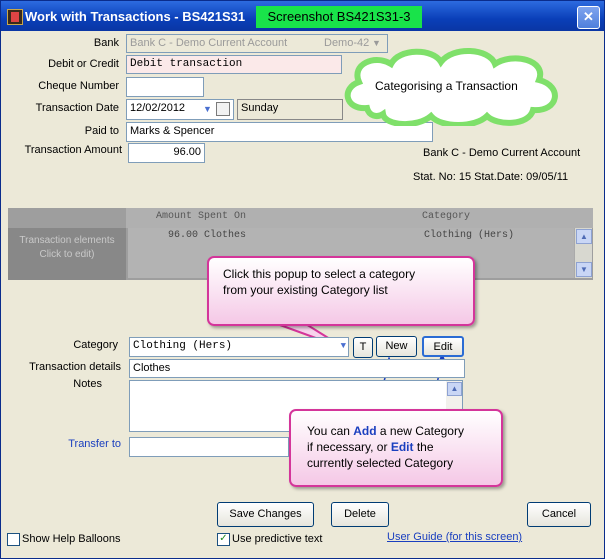 The image size is (605, 560). Describe the element at coordinates (319, 274) in the screenshot. I see `popup-callout-line1: Click this popup to select a category` at that location.